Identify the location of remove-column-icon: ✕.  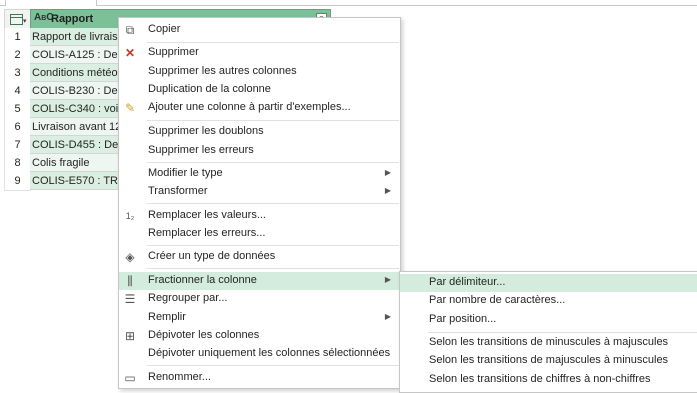
(130, 53).